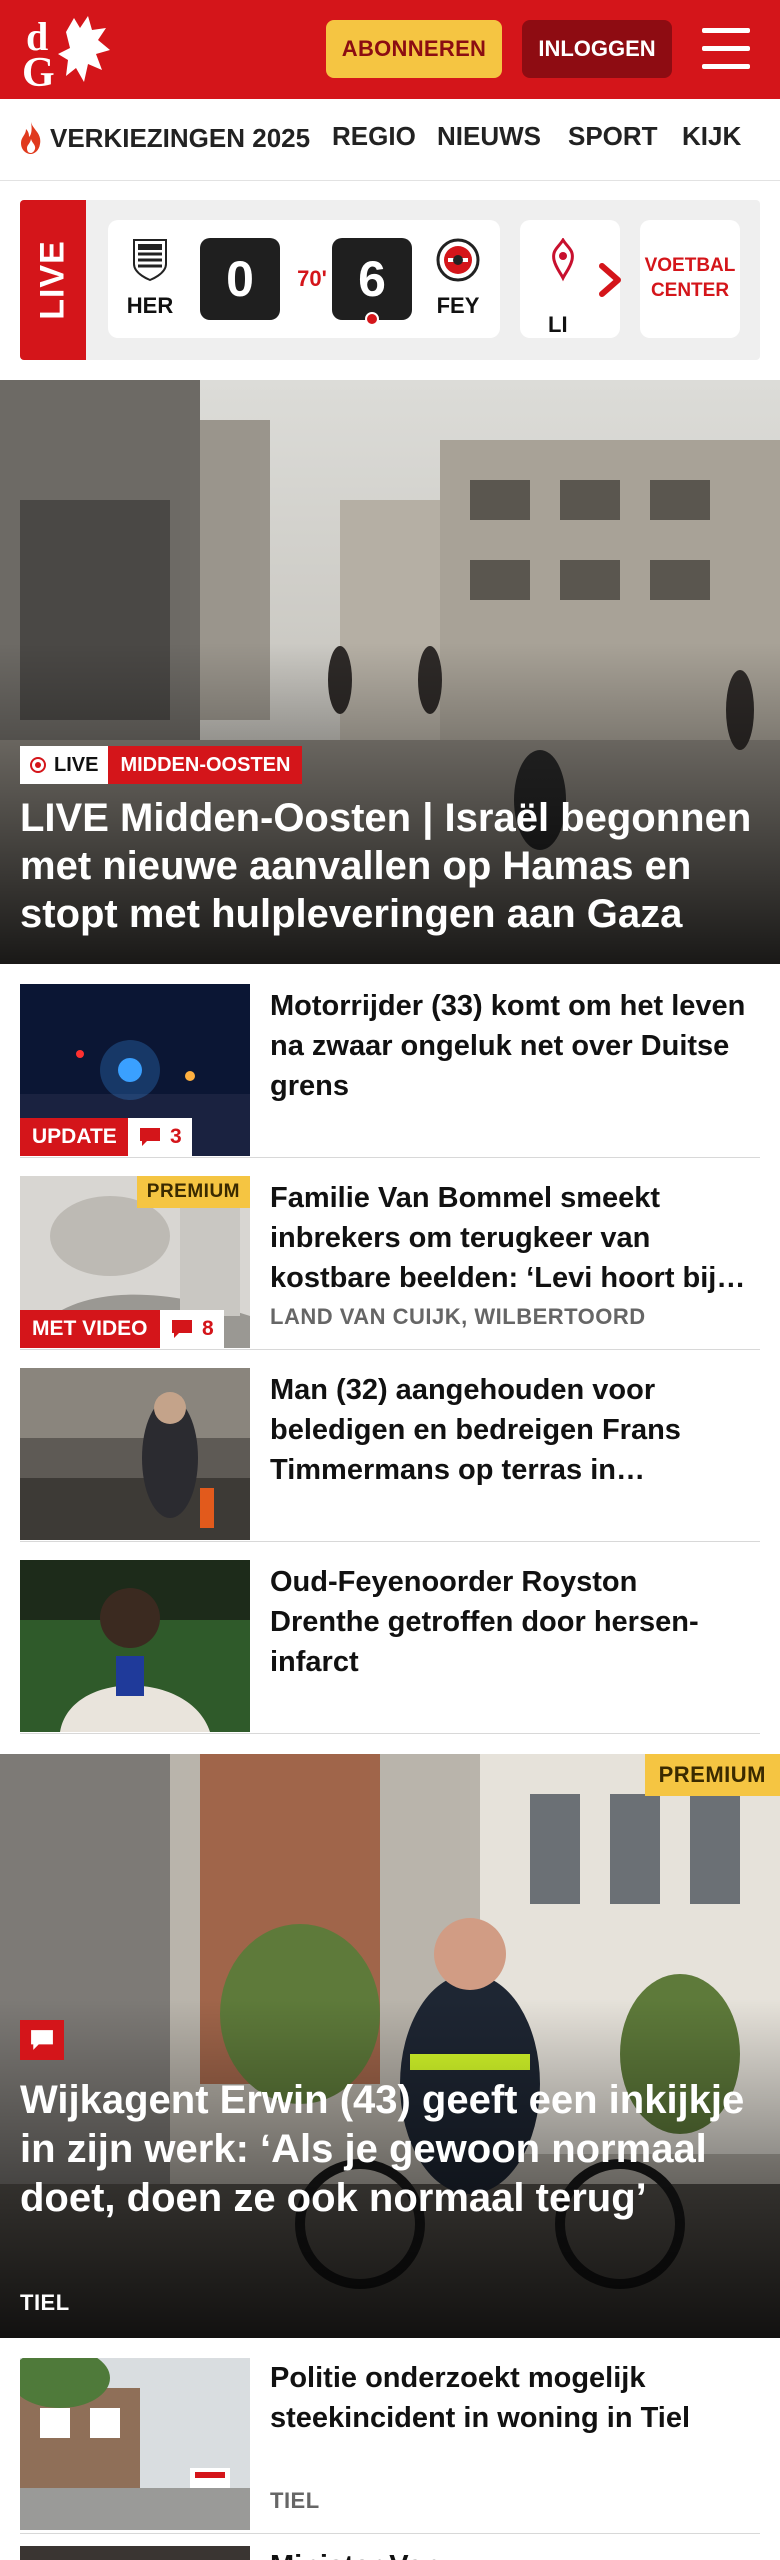  Describe the element at coordinates (372, 319) in the screenshot. I see `goal-indicator` at that location.